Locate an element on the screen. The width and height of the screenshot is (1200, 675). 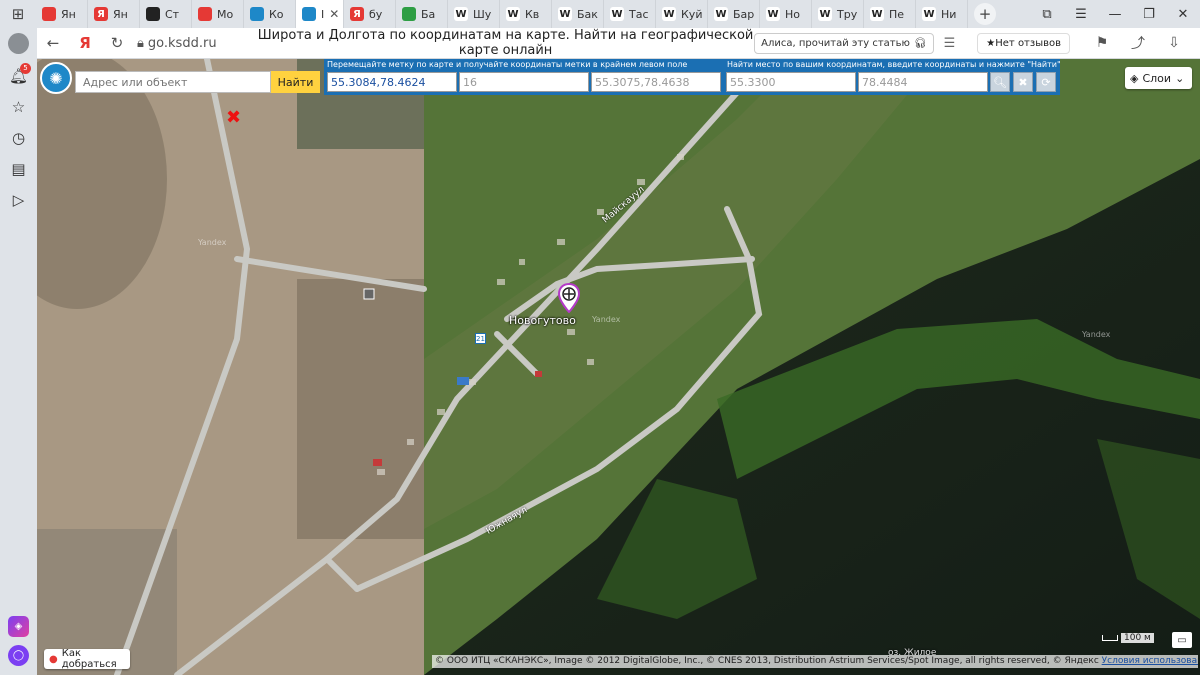
download-icon: ⇩ is located at coordinates (1174, 43).